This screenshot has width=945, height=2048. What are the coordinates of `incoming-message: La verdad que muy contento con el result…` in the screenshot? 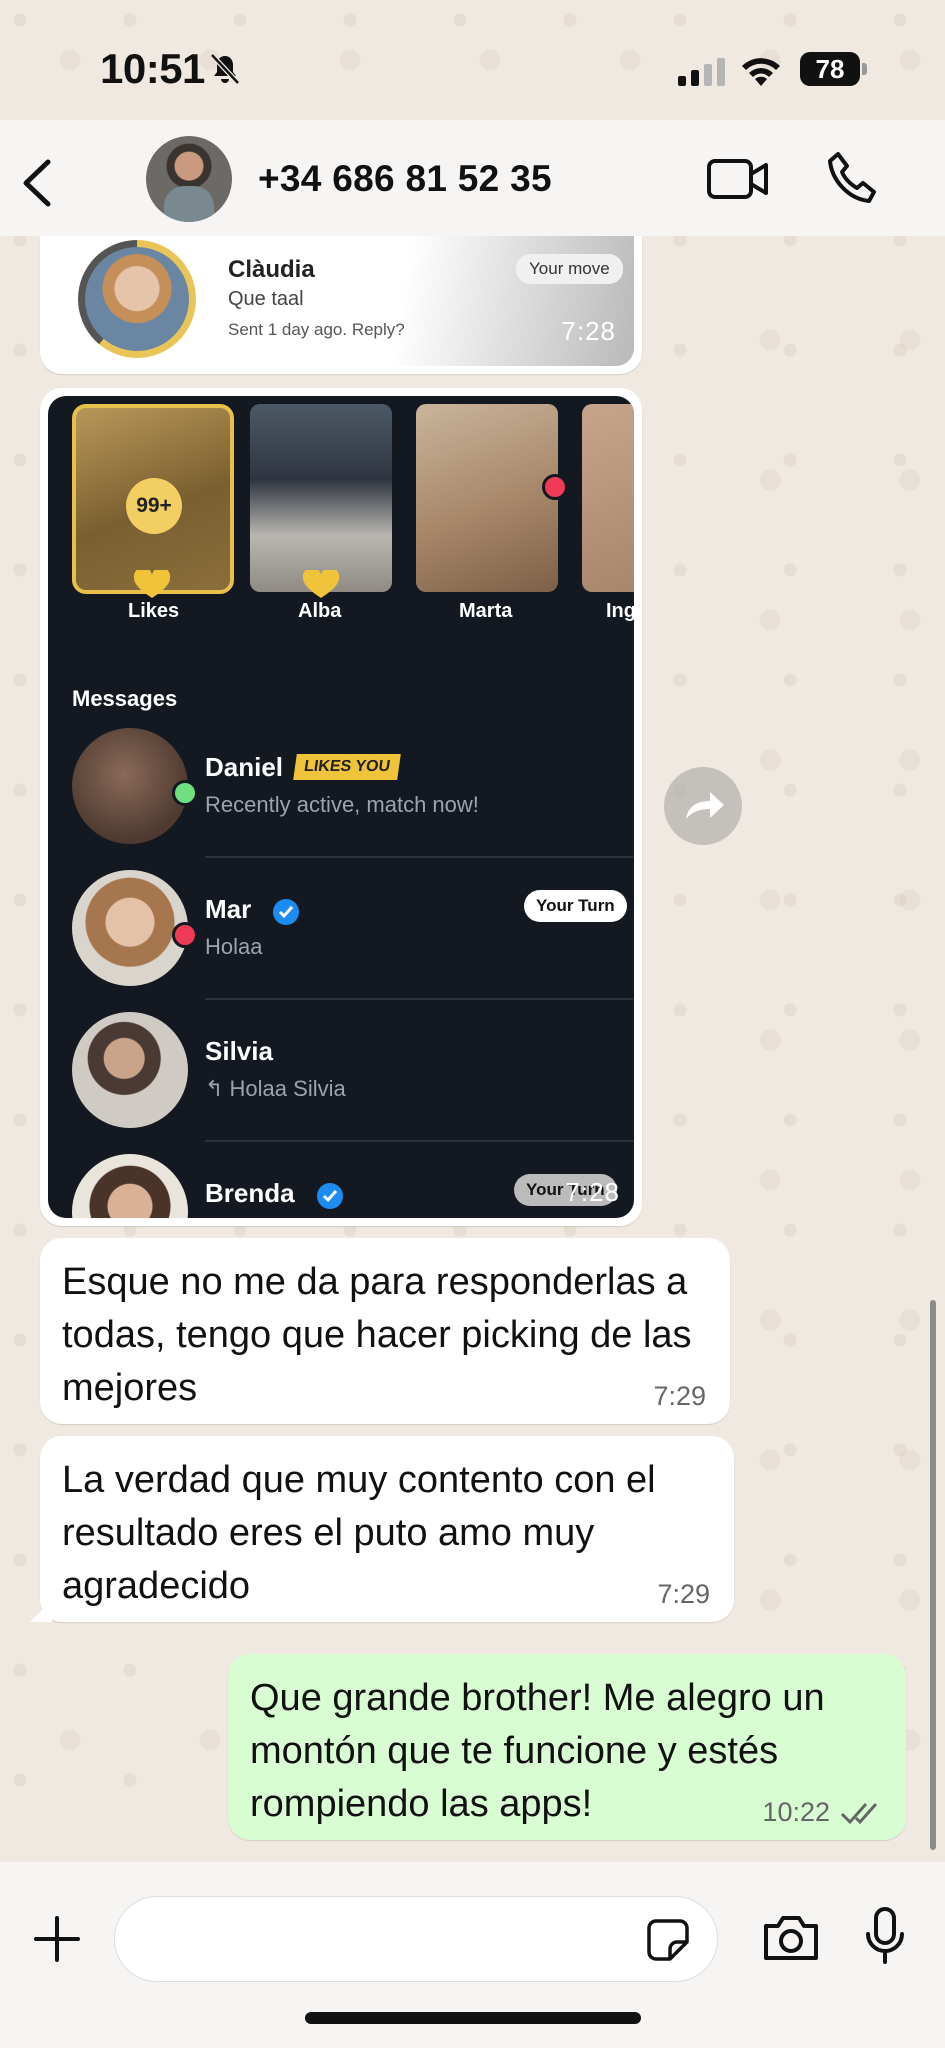 It's located at (382, 1529).